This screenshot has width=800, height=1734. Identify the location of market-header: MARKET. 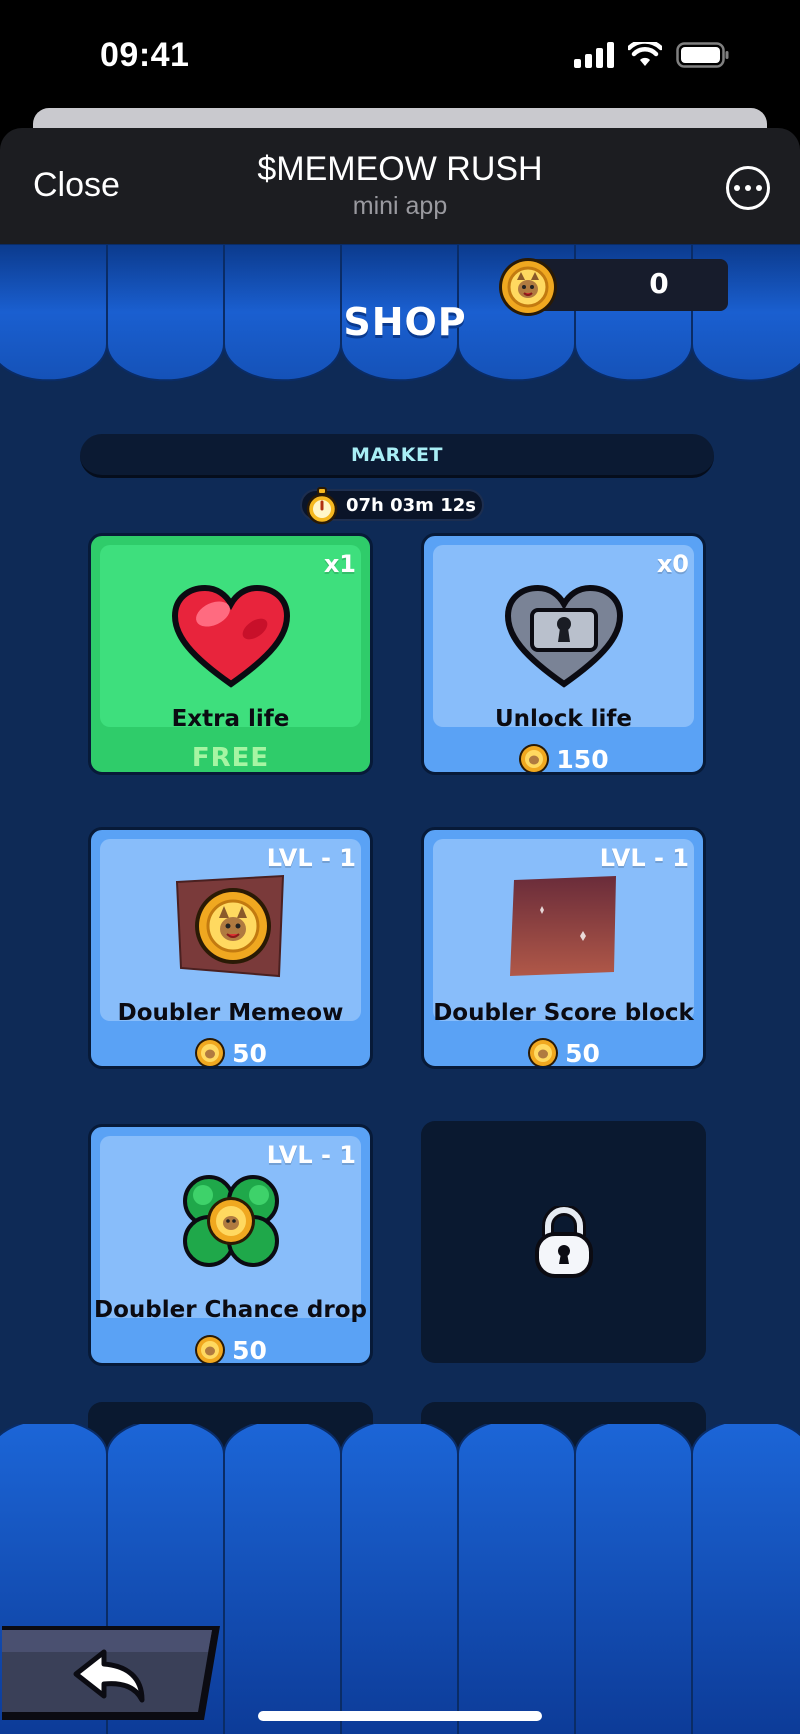
(397, 456).